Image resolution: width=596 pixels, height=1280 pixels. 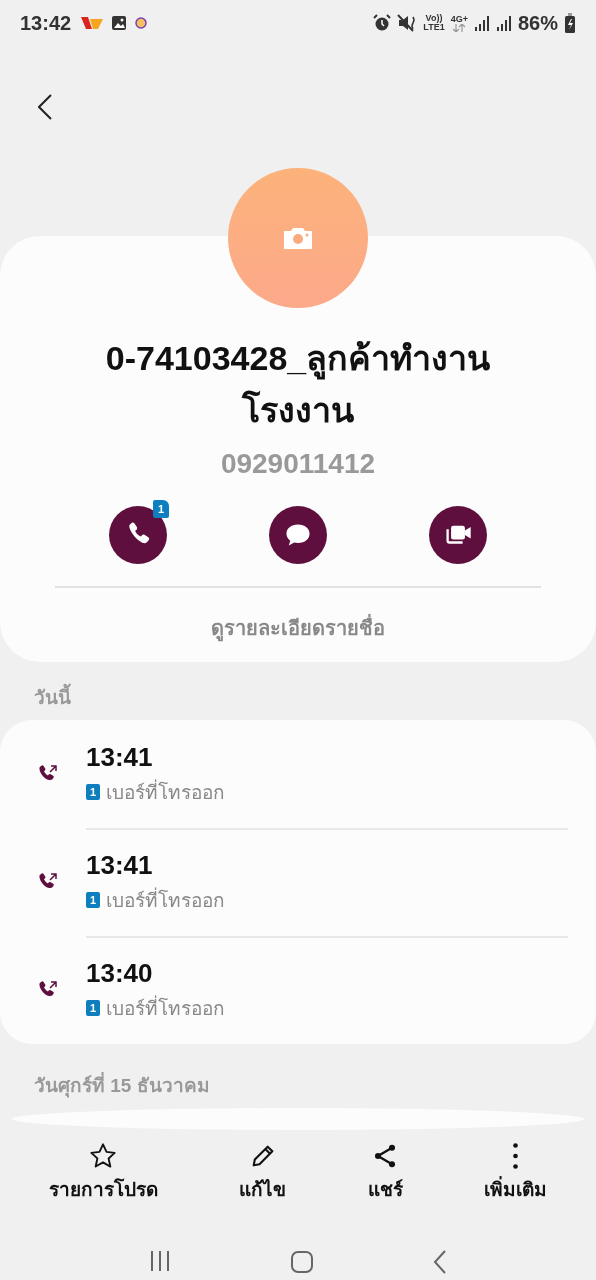 I want to click on dot-icon, so click(x=141, y=23).